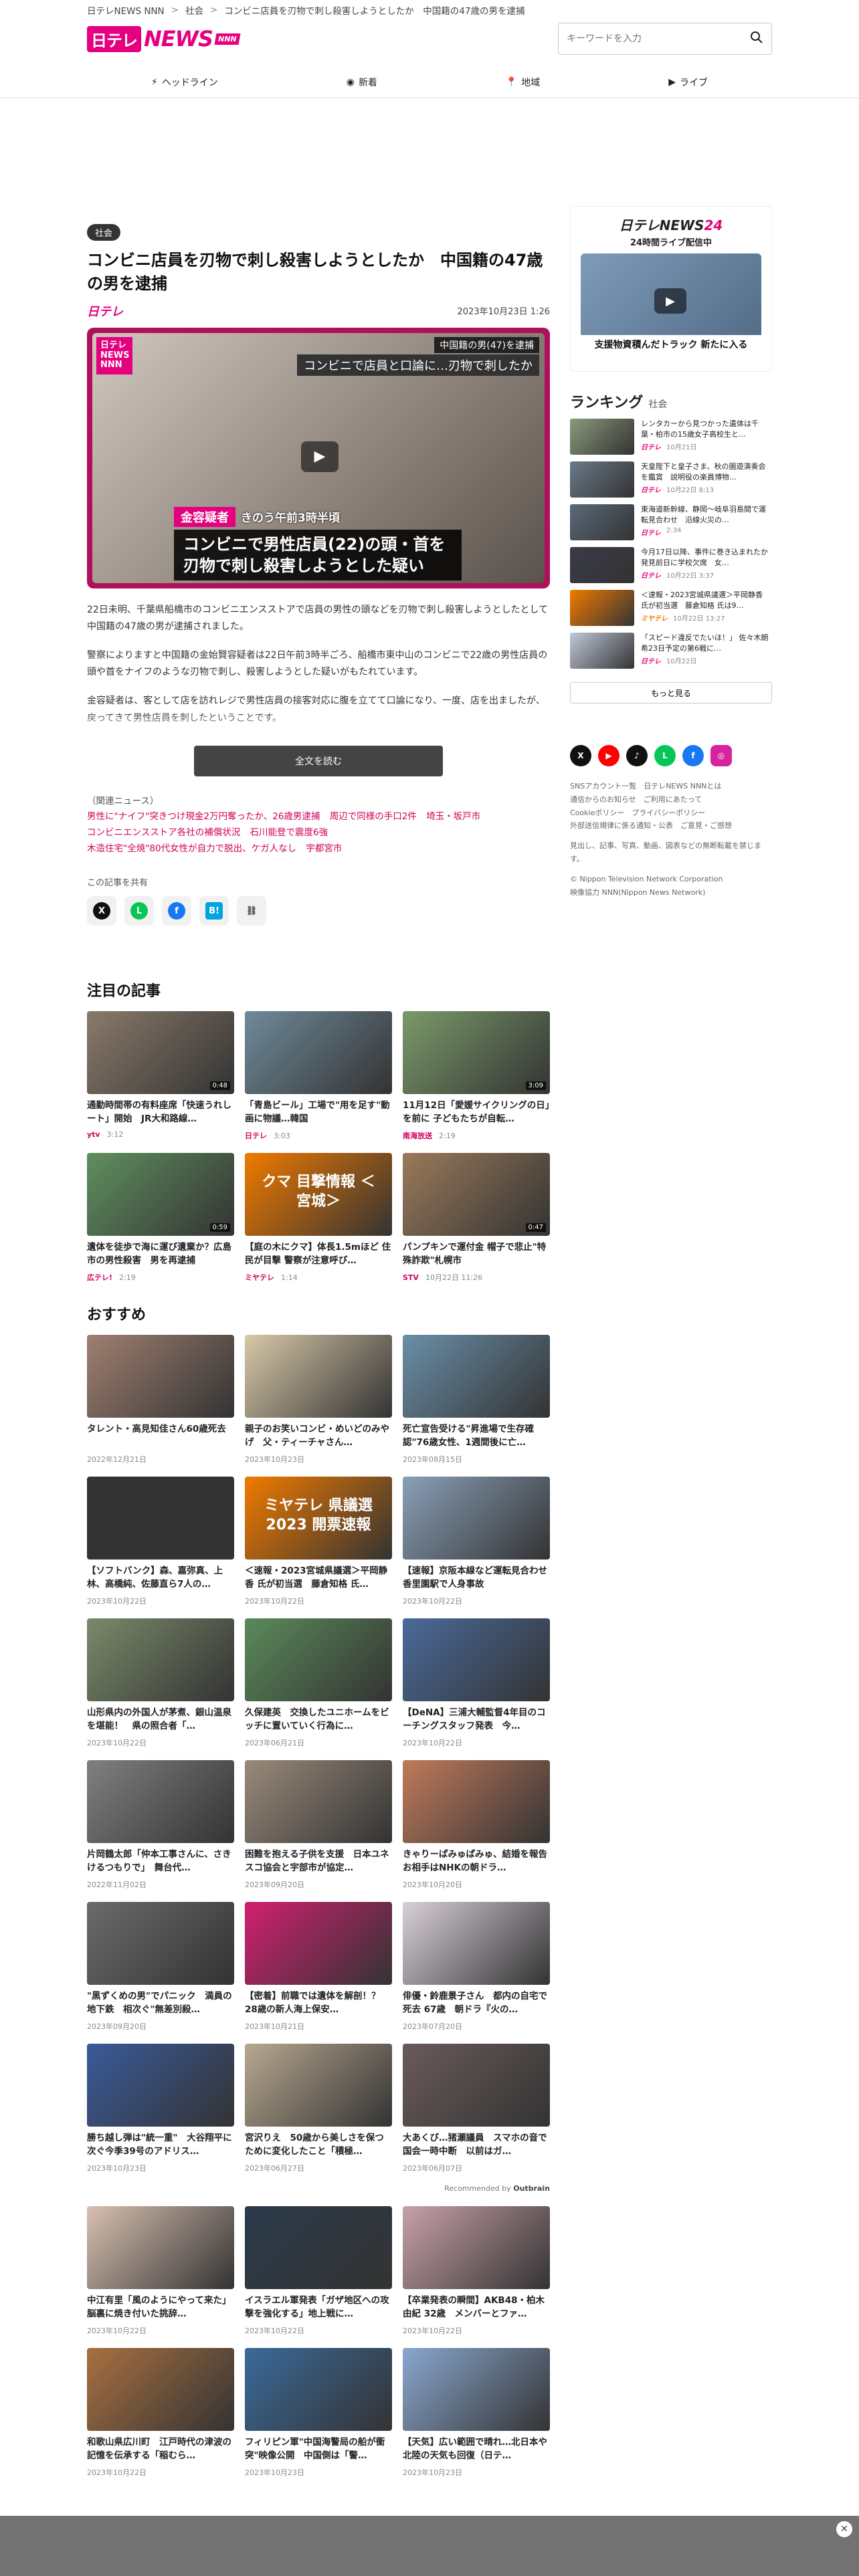  I want to click on article-card: 0:59 遺体を徒歩で海に運び遺棄か？広島市の男性殺害 男を再逮捕 広テレ! 2:19, so click(160, 1218).